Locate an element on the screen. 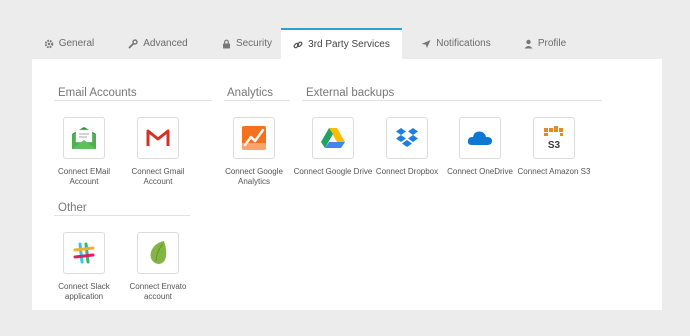 This screenshot has height=336, width=690. service-label: Connect Amazon S3 is located at coordinates (554, 171).